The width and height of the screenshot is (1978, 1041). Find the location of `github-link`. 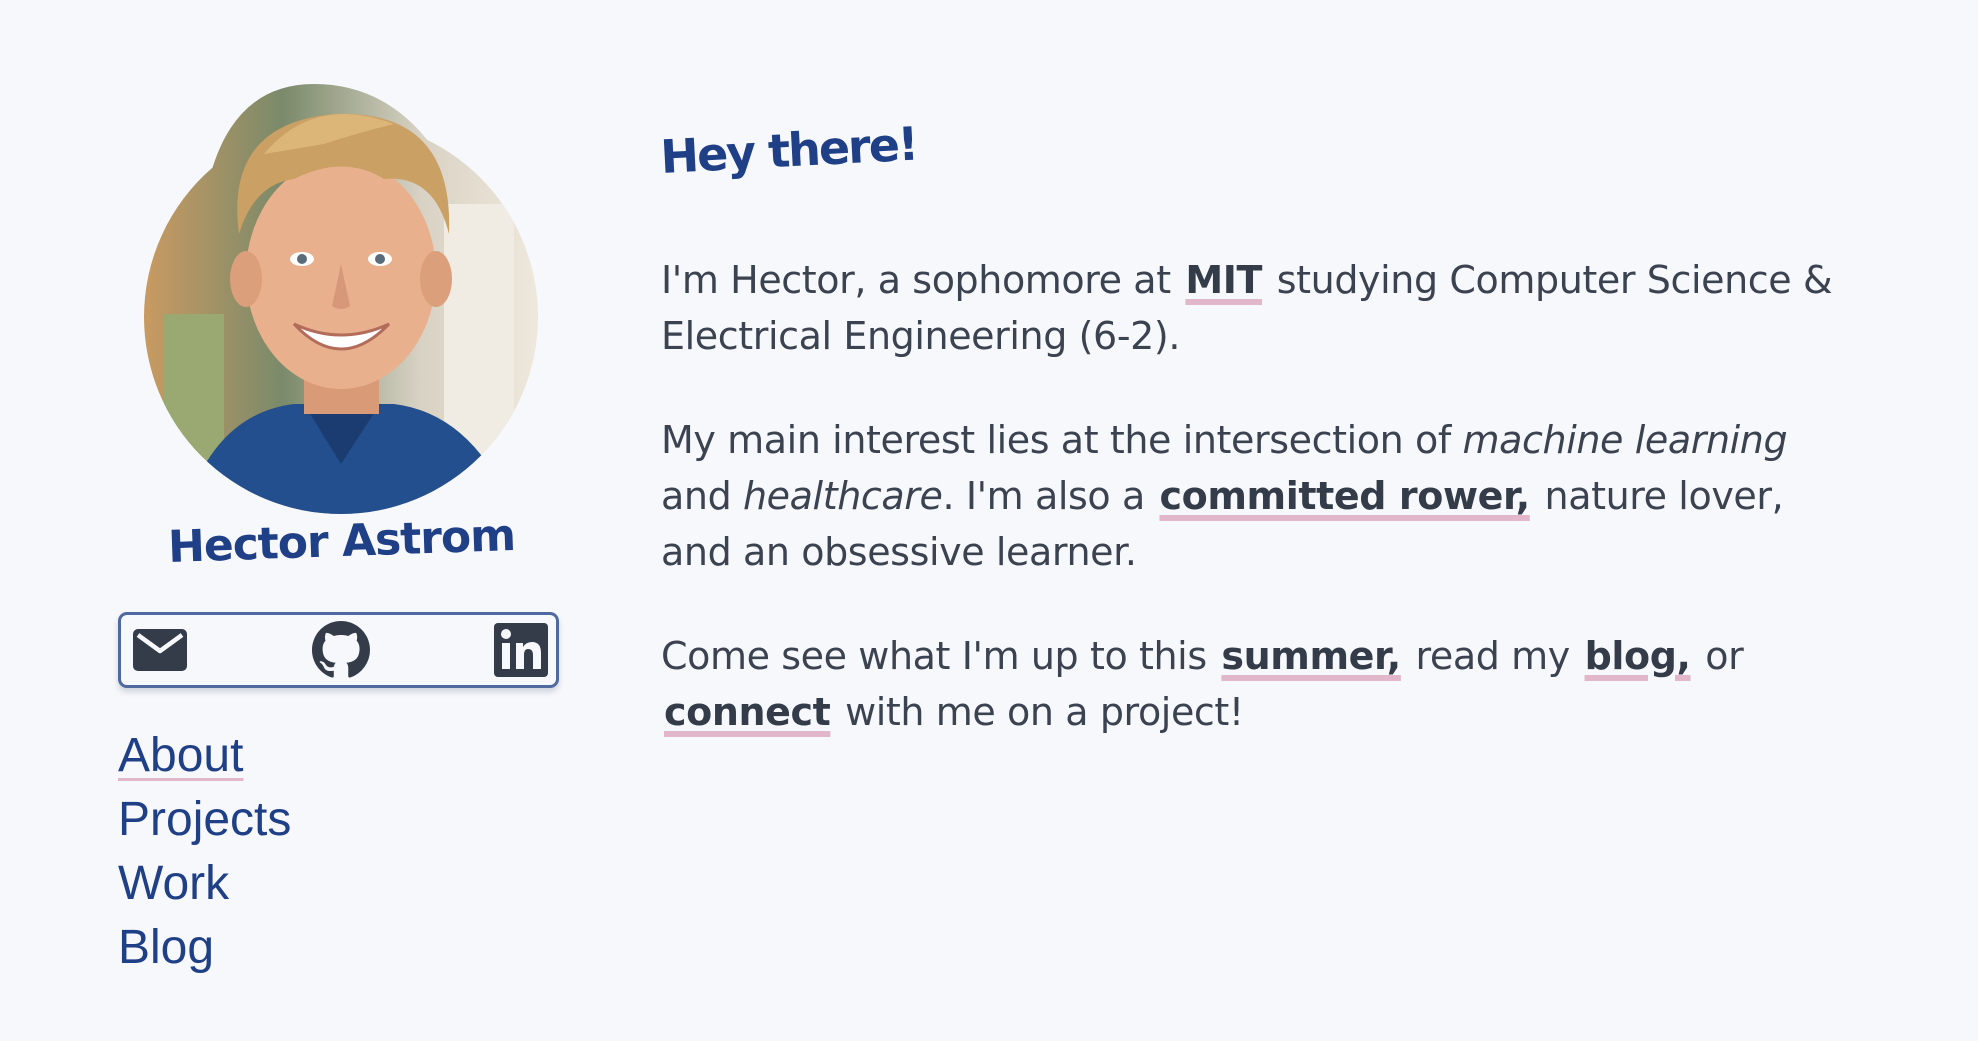

github-link is located at coordinates (340, 650).